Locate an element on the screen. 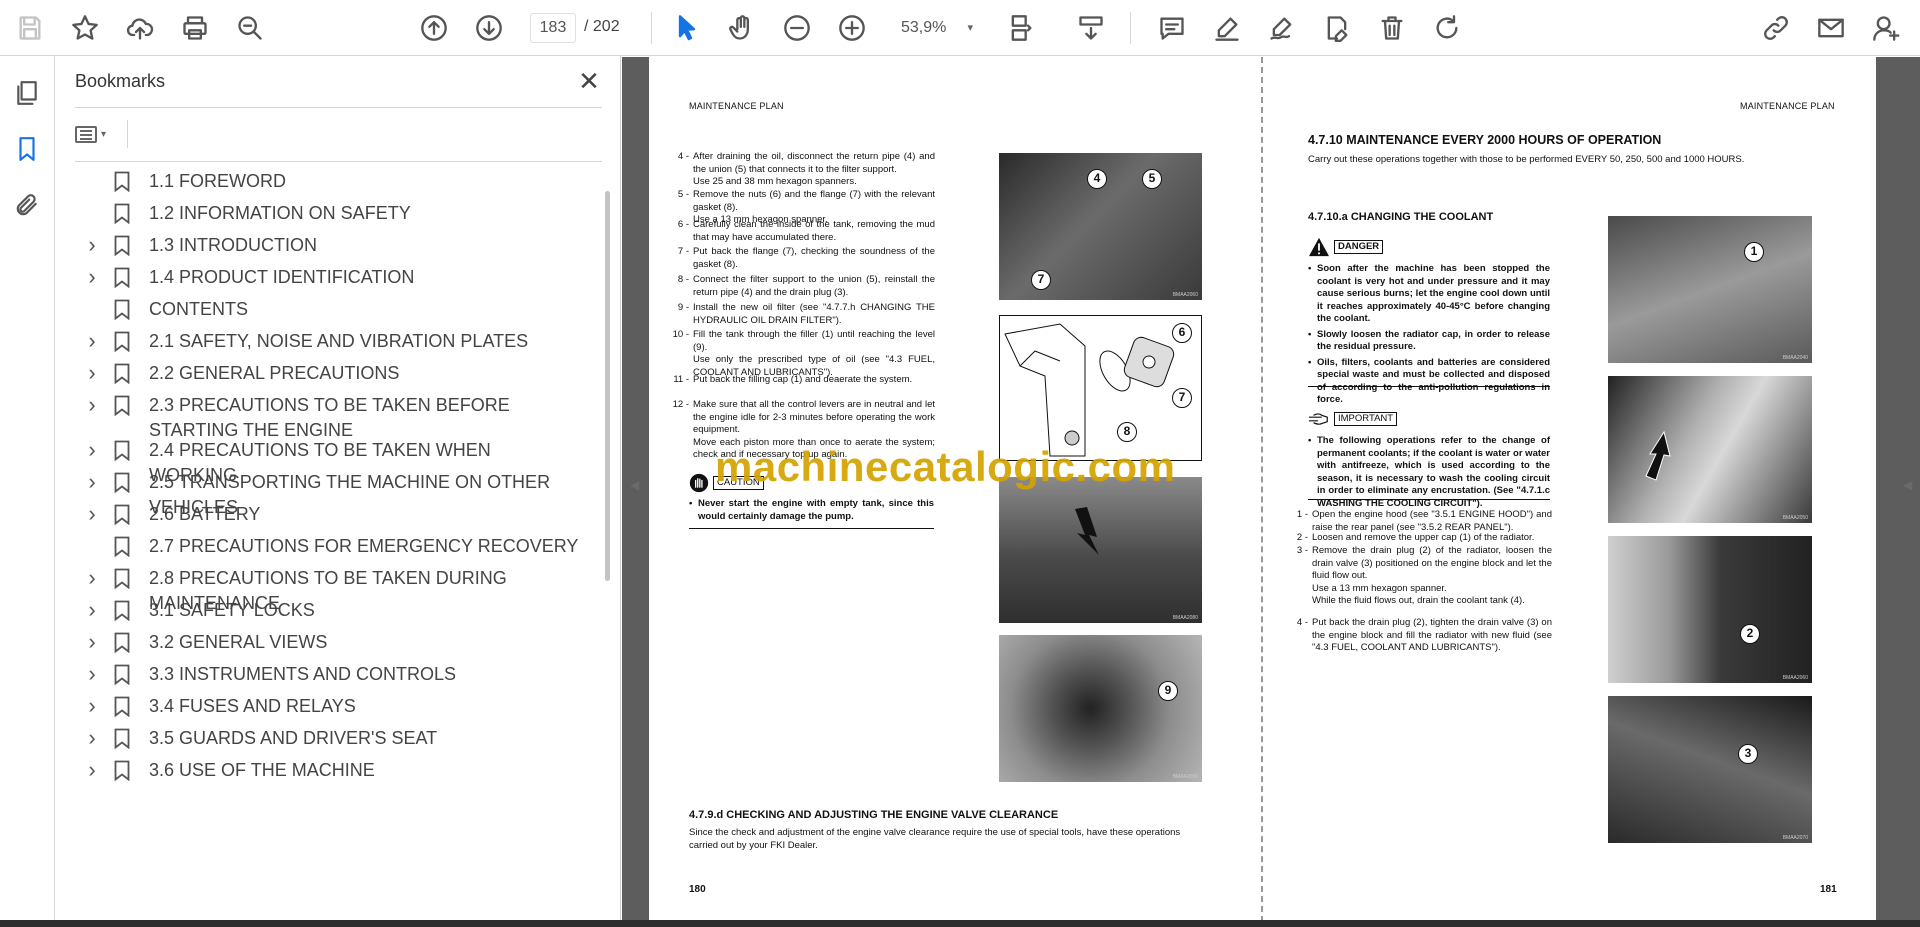 The width and height of the screenshot is (1920, 927). step-number: 11 - is located at coordinates (681, 379).